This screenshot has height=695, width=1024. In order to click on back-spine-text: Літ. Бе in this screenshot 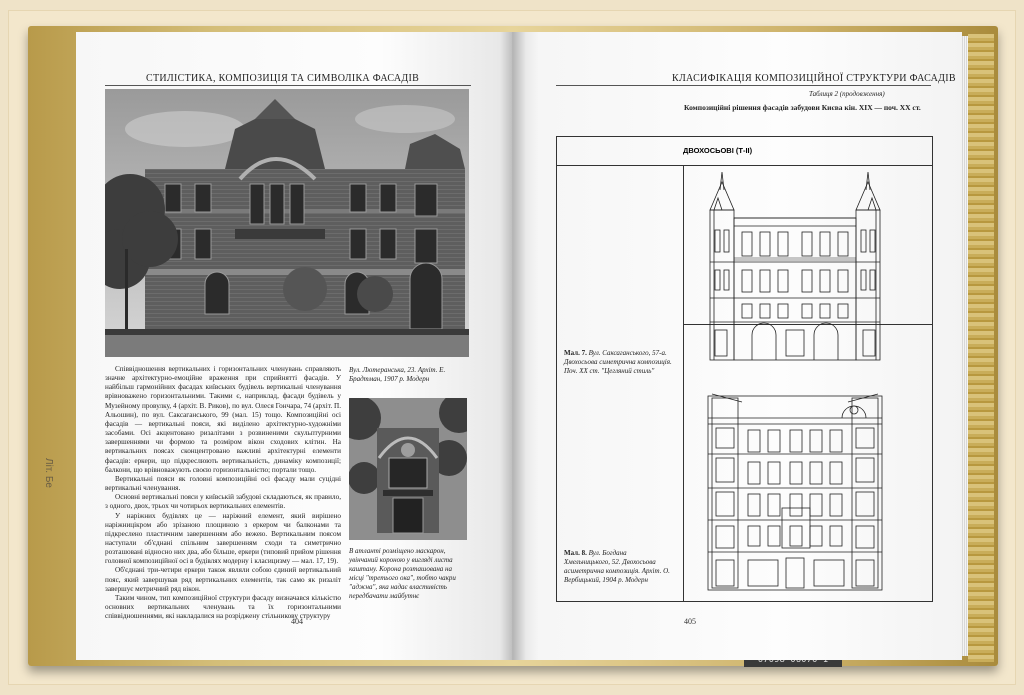, I will do `click(48, 473)`.